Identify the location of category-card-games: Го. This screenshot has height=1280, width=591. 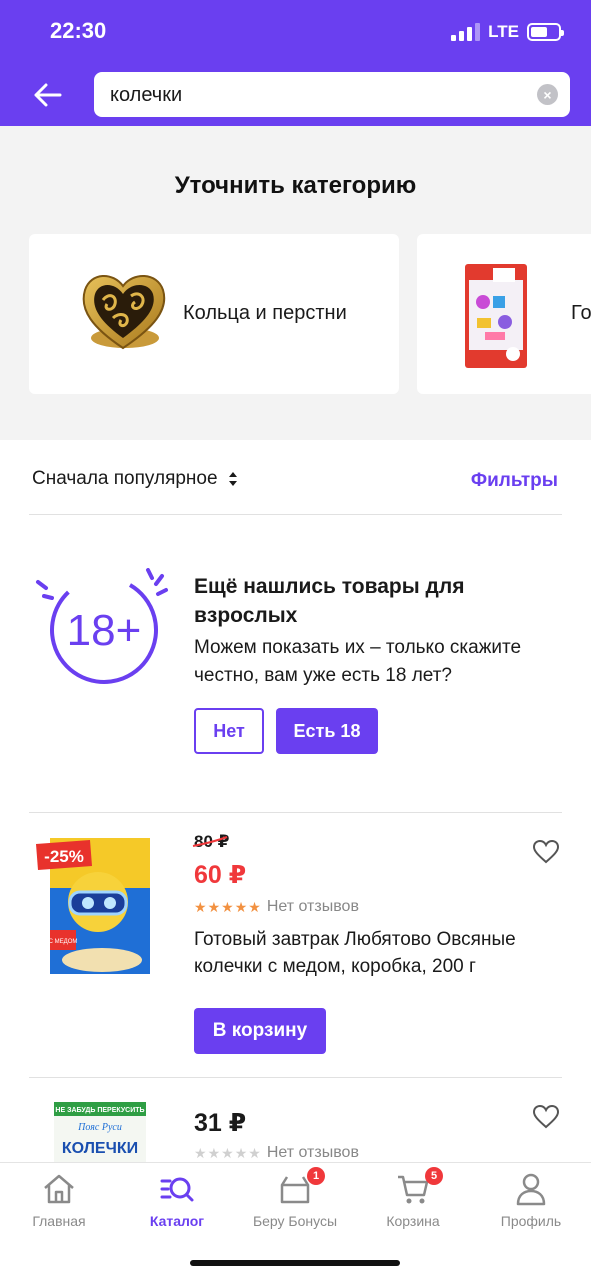
(504, 314).